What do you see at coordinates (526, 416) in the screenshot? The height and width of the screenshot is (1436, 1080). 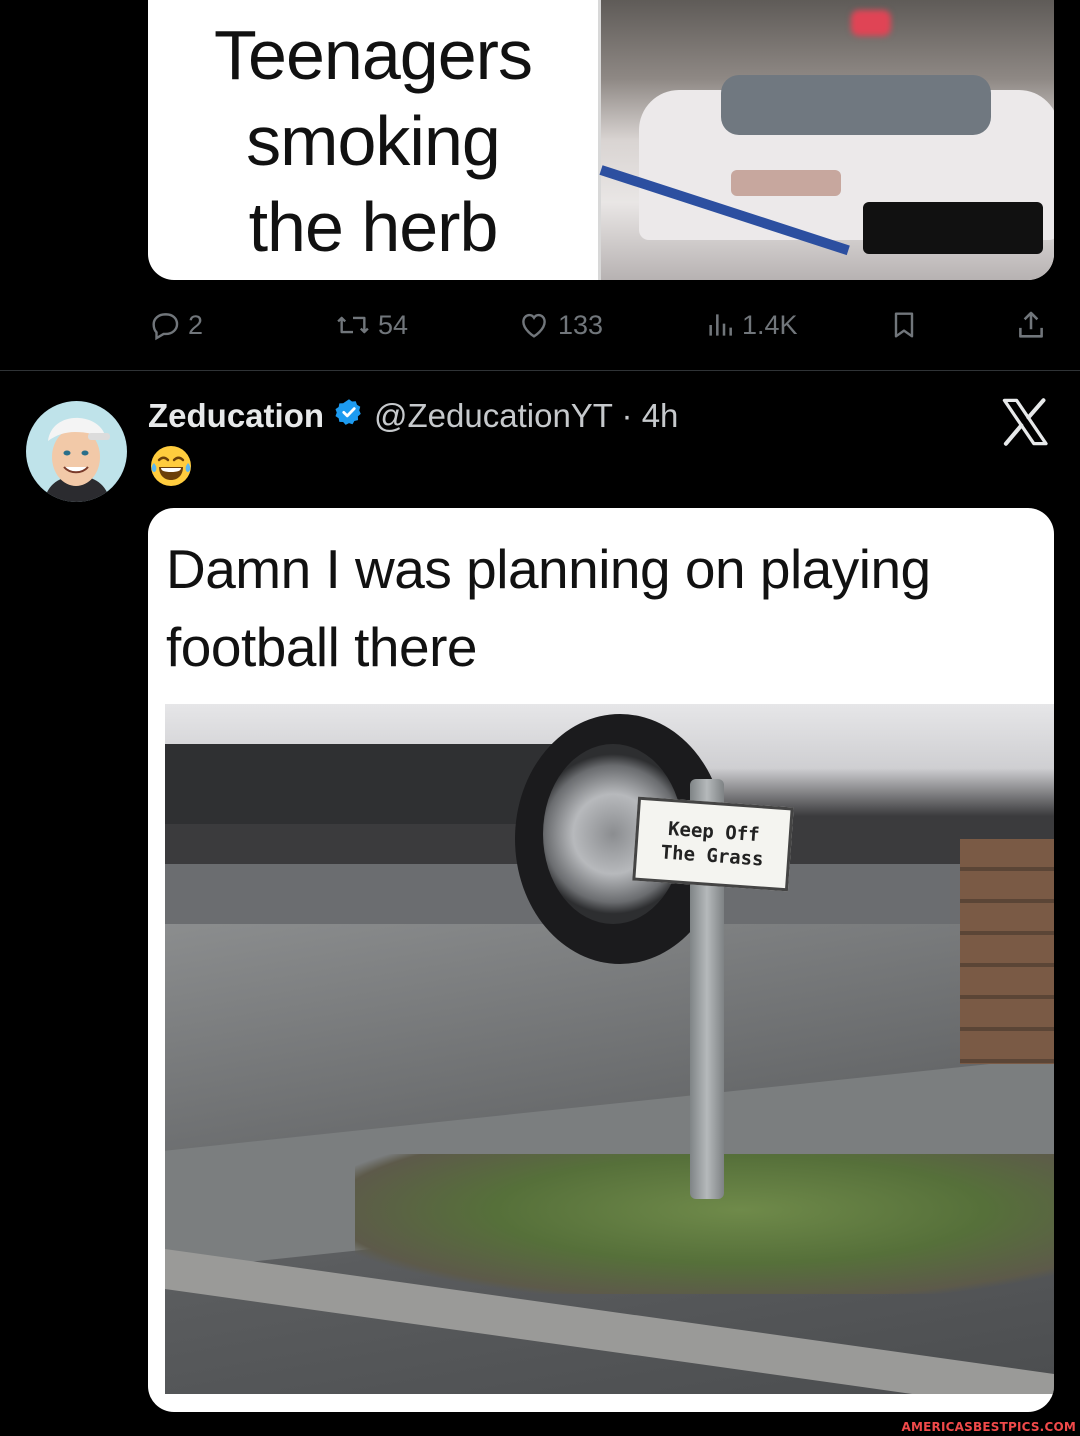 I see `handle-and-time: @ZeducationYT · 4h` at bounding box center [526, 416].